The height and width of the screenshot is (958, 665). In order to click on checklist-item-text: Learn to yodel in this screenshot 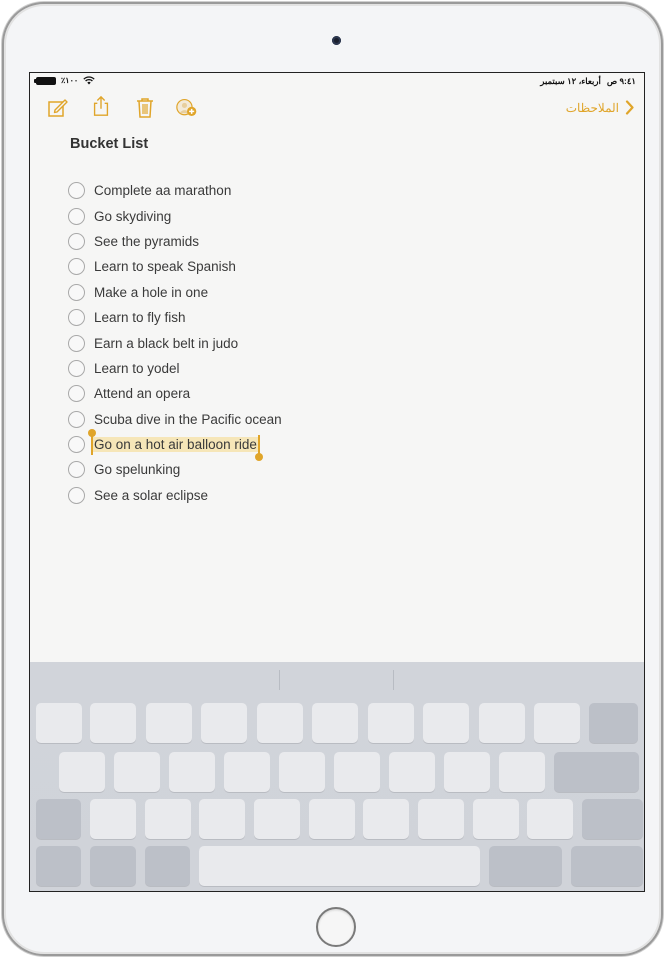, I will do `click(137, 368)`.